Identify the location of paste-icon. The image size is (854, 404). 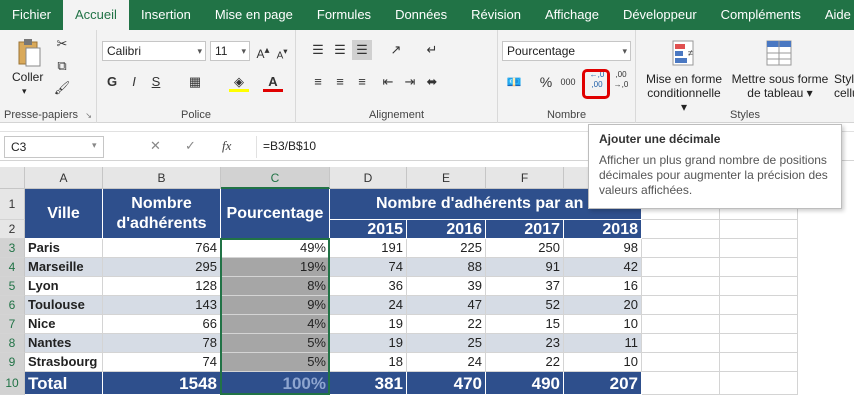
(29, 53).